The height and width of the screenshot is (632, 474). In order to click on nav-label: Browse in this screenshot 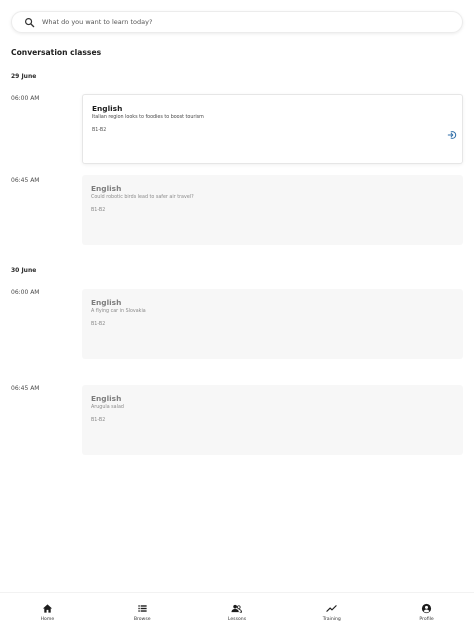, I will do `click(142, 619)`.